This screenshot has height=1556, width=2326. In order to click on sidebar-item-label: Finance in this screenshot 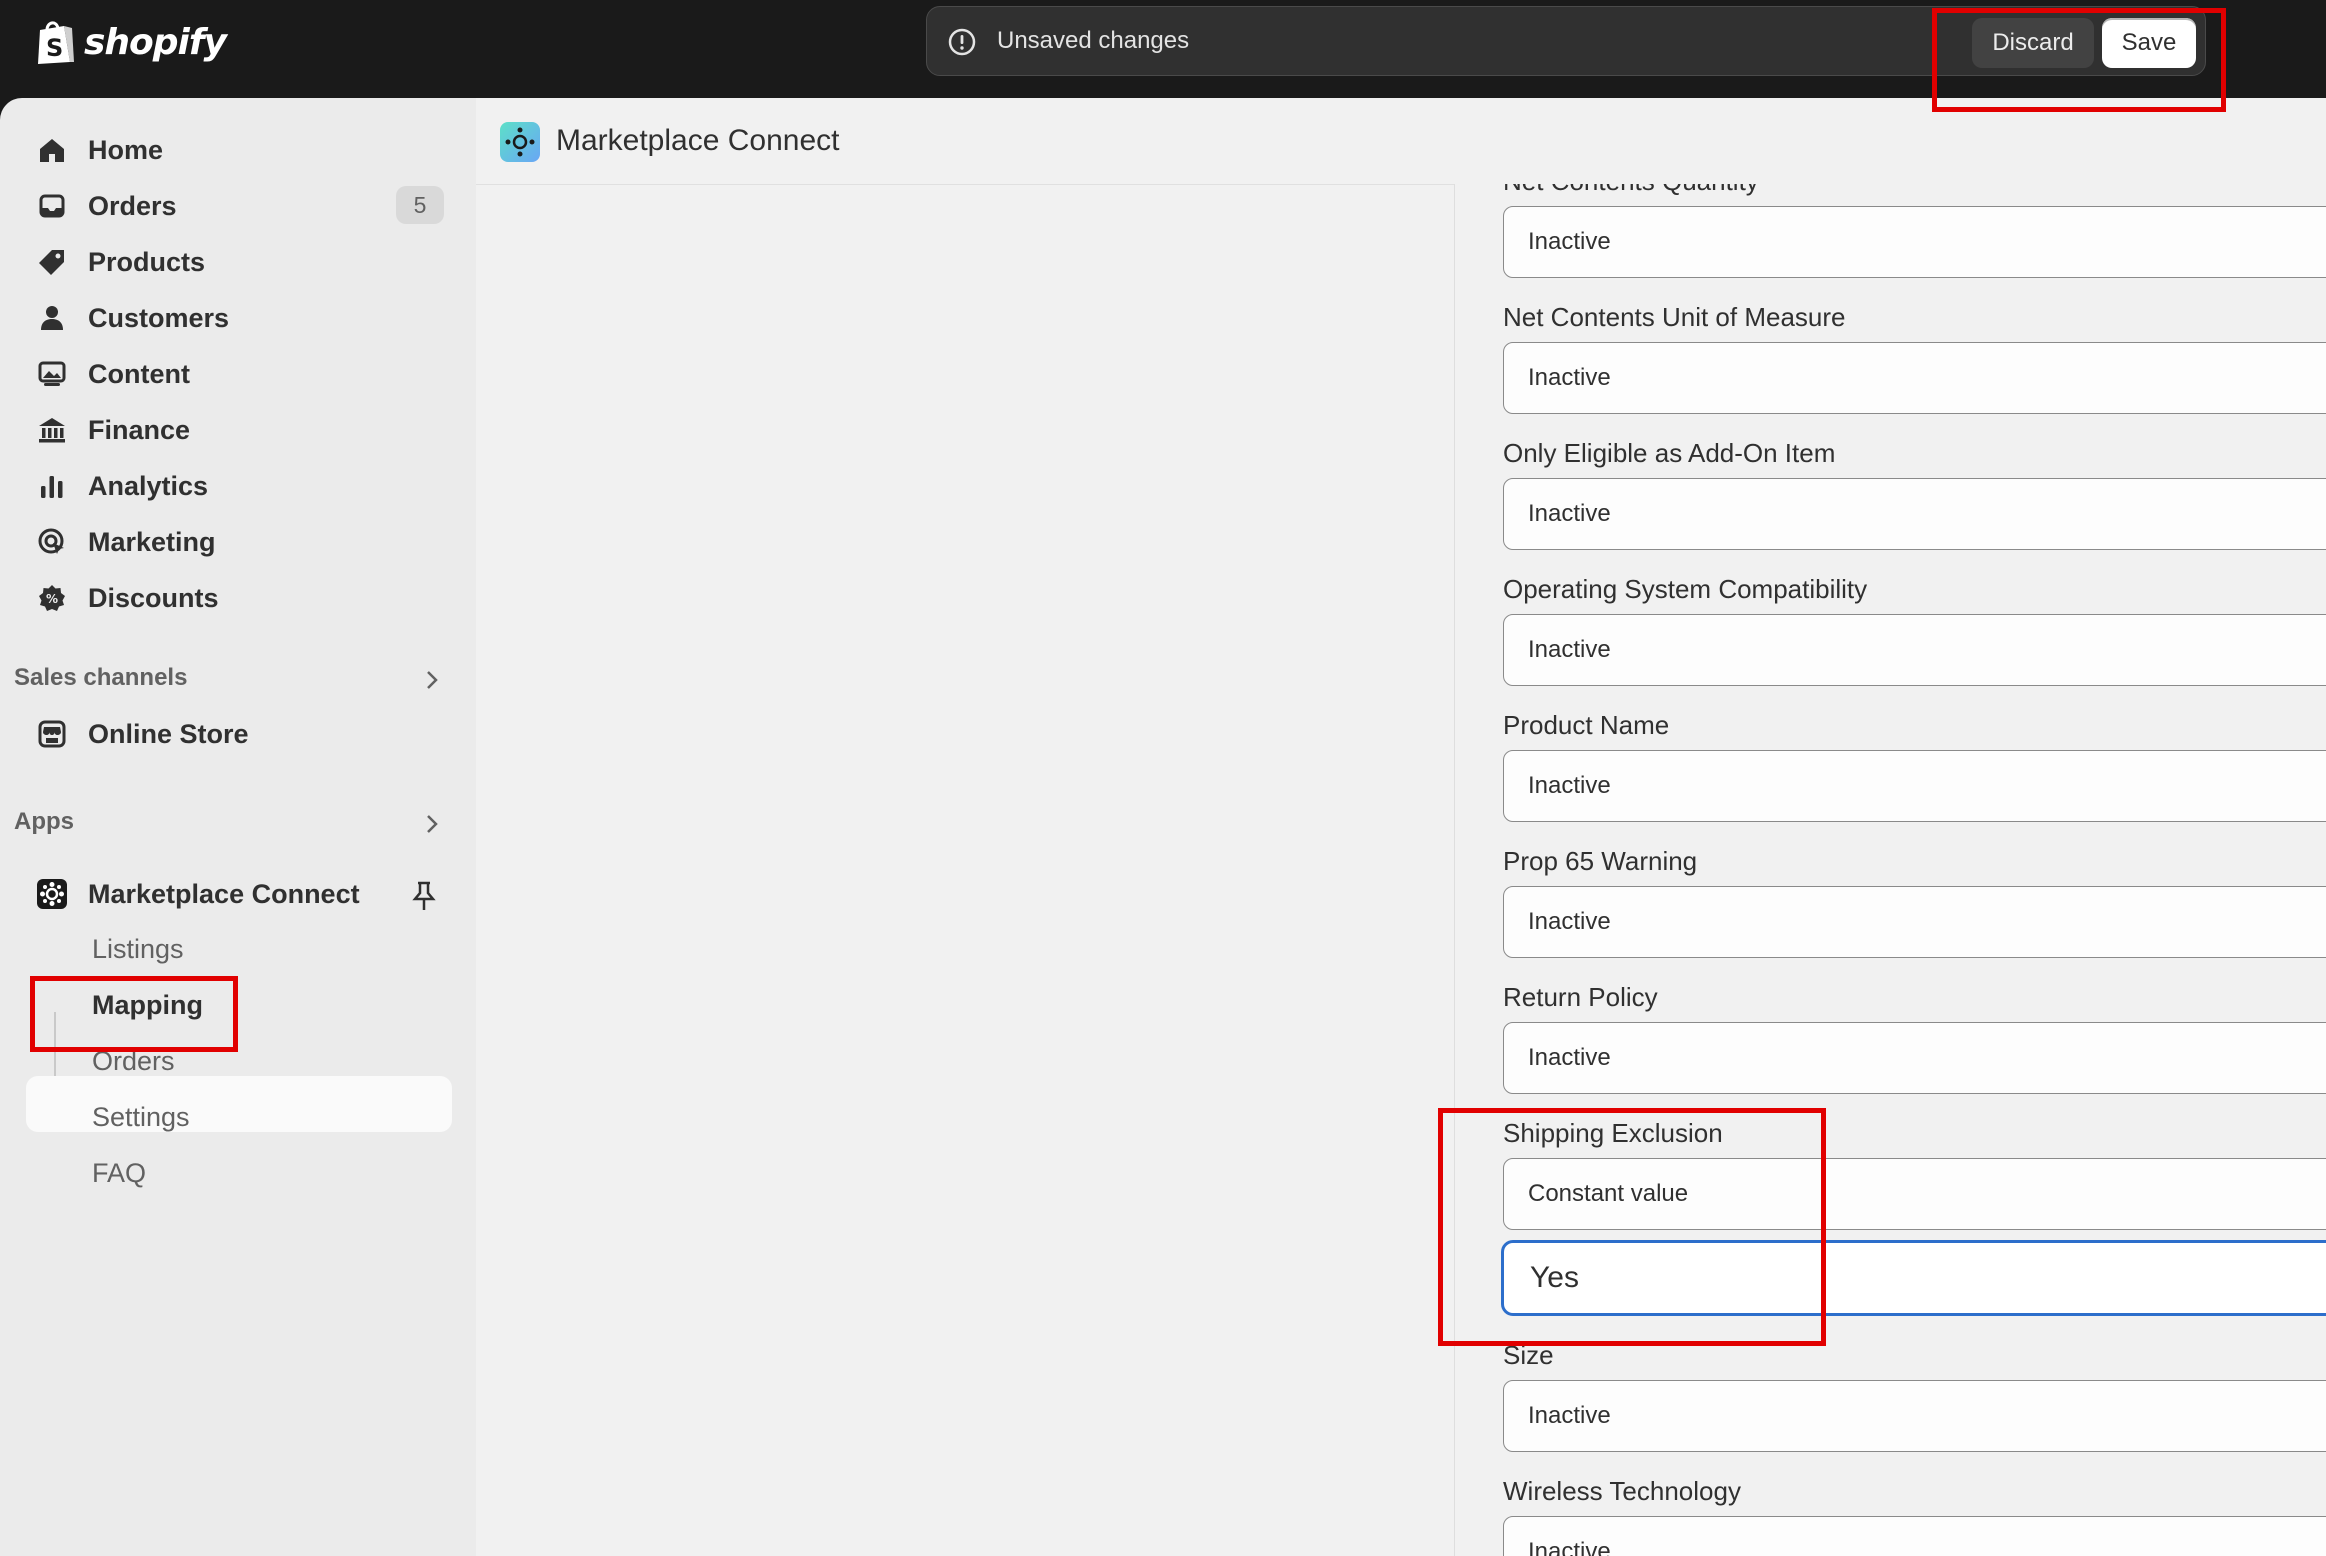, I will do `click(139, 429)`.